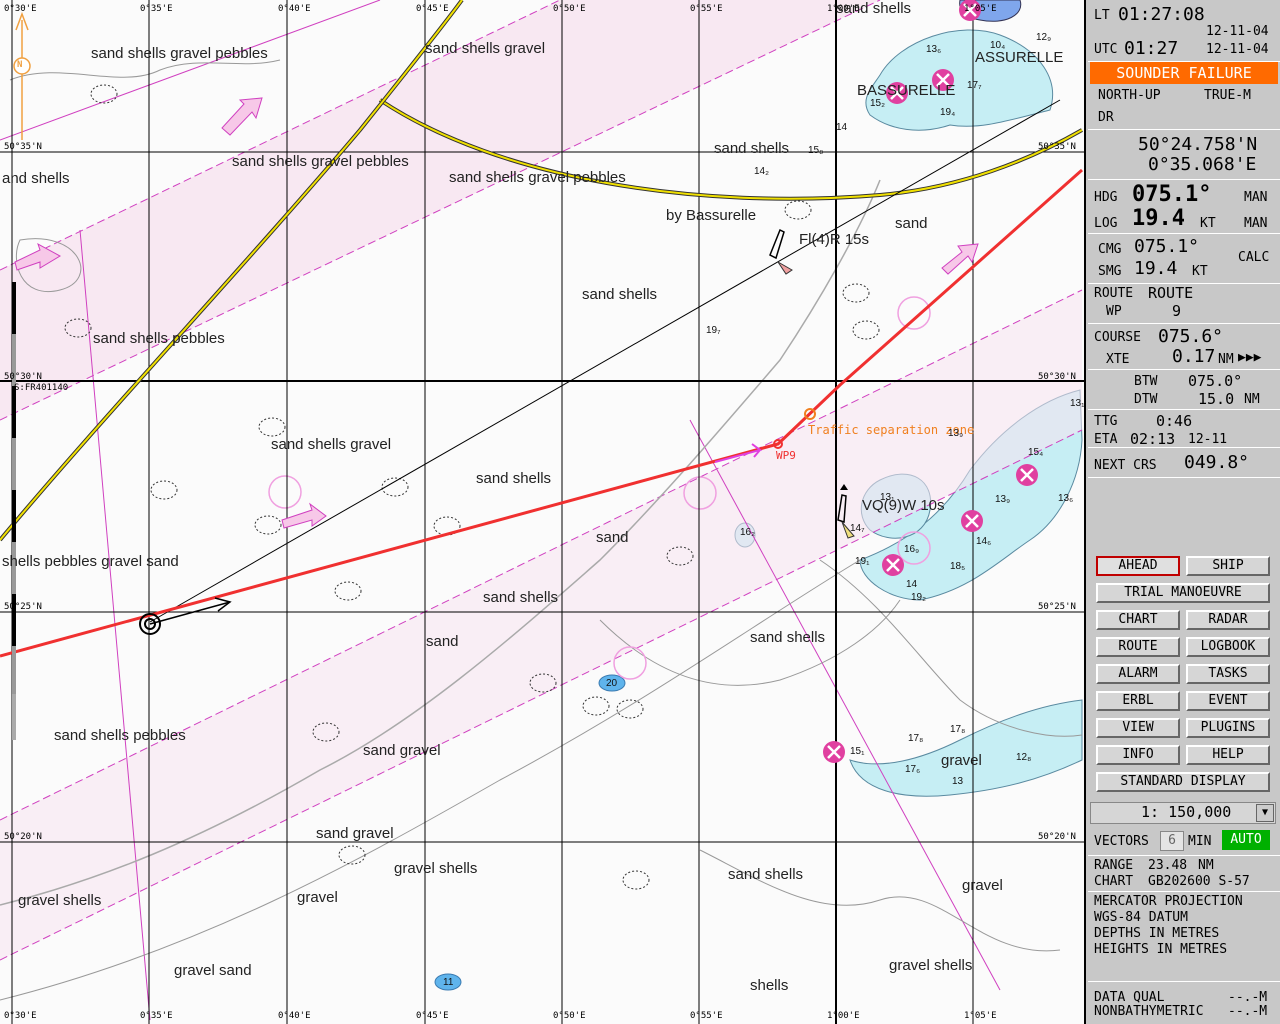  What do you see at coordinates (1125, 465) in the screenshot?
I see `next-course-label: NEXT CRS` at bounding box center [1125, 465].